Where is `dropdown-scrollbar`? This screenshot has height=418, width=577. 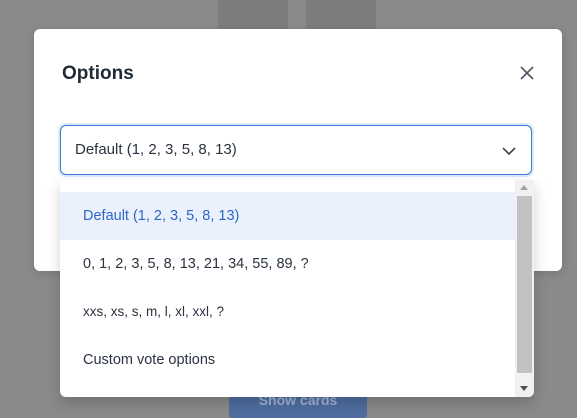 dropdown-scrollbar is located at coordinates (524, 288).